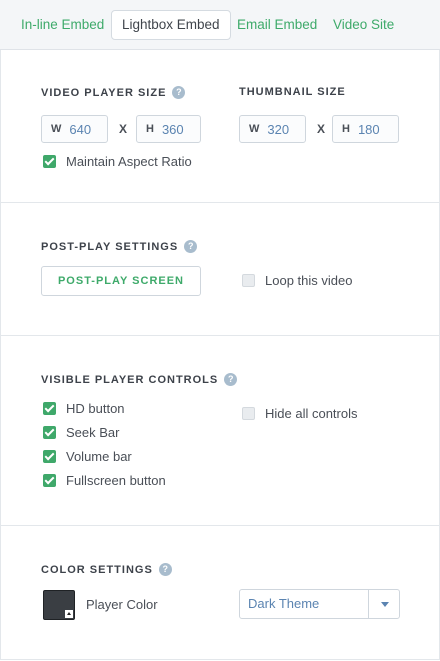  Describe the element at coordinates (122, 604) in the screenshot. I see `player-color-label: Player Color` at that location.